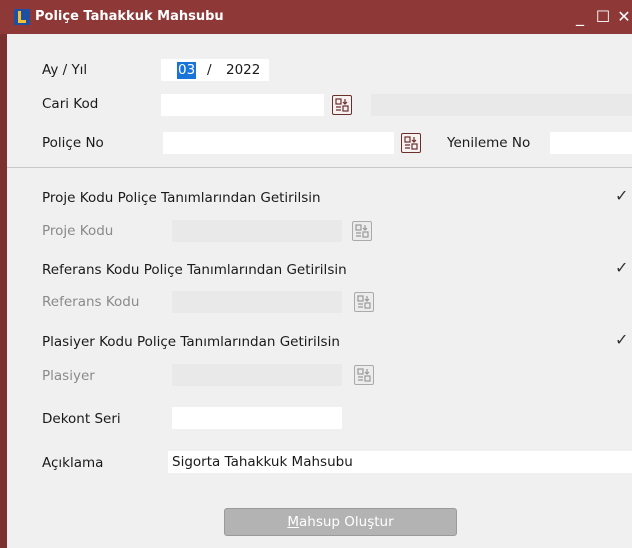  What do you see at coordinates (257, 375) in the screenshot?
I see `plasiyer-input` at bounding box center [257, 375].